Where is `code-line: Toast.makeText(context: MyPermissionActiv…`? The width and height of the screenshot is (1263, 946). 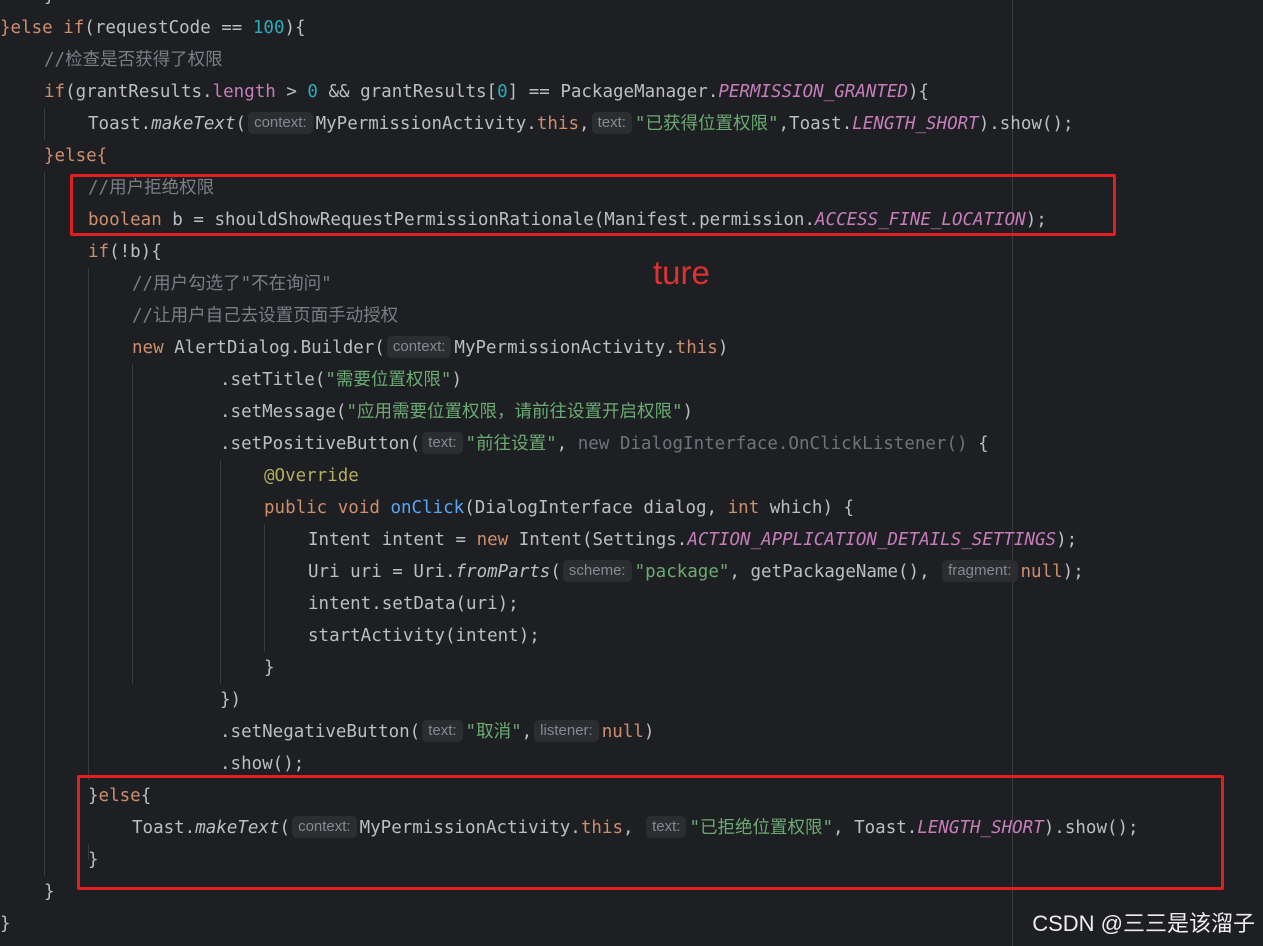 code-line: Toast.makeText(context: MyPermissionActiv… is located at coordinates (581, 123).